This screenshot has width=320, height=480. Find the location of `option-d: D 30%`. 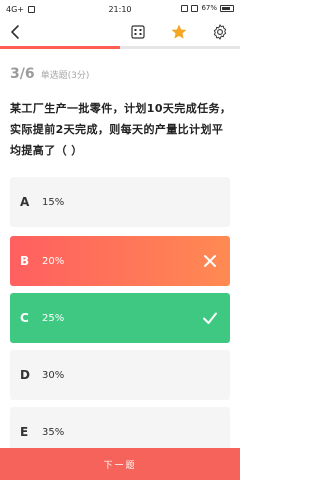

option-d: D 30% is located at coordinates (120, 375).